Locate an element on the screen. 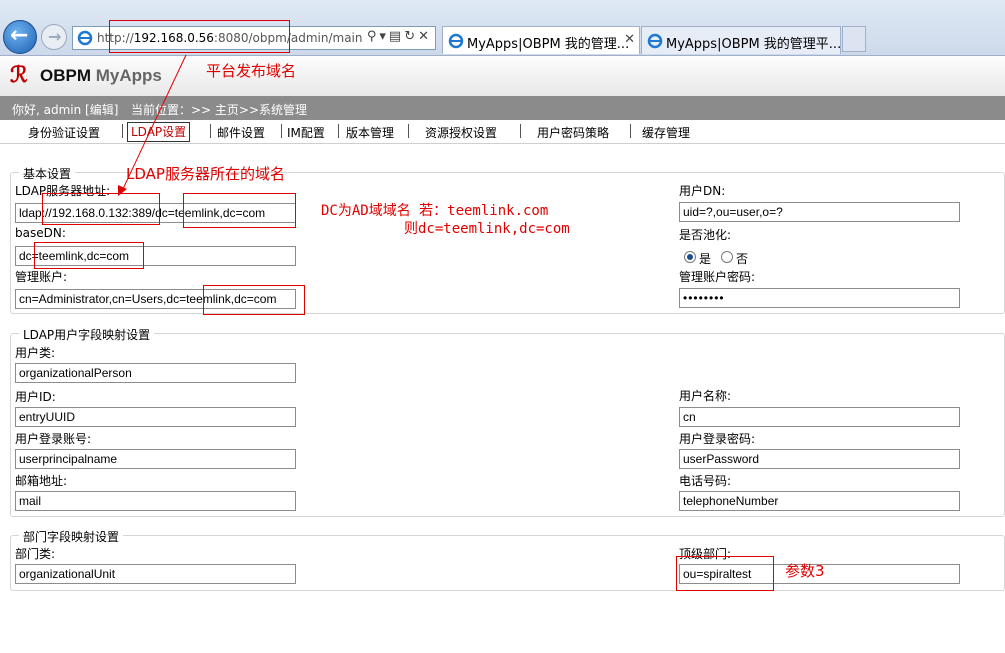 This screenshot has height=653, width=1005. annotation-box-top-dept is located at coordinates (725, 573).